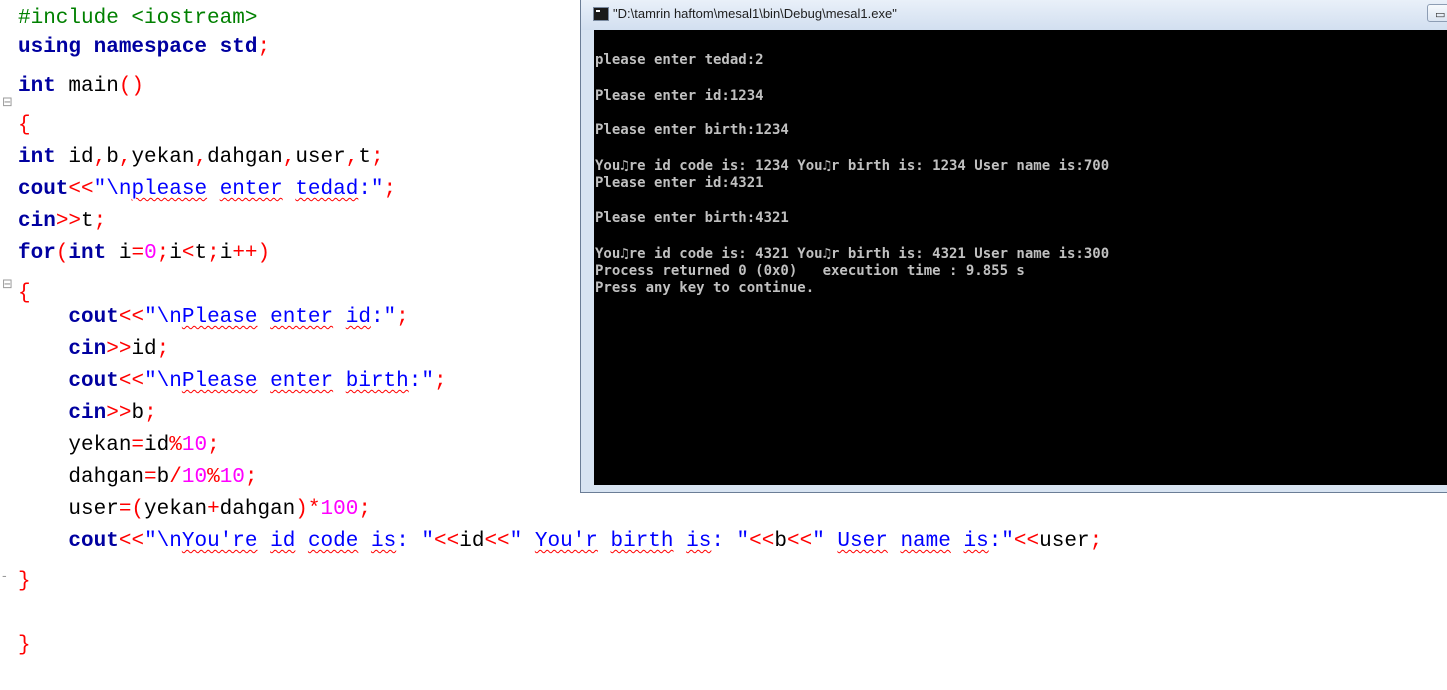 The width and height of the screenshot is (1447, 690). I want to click on code-token: code, so click(333, 541).